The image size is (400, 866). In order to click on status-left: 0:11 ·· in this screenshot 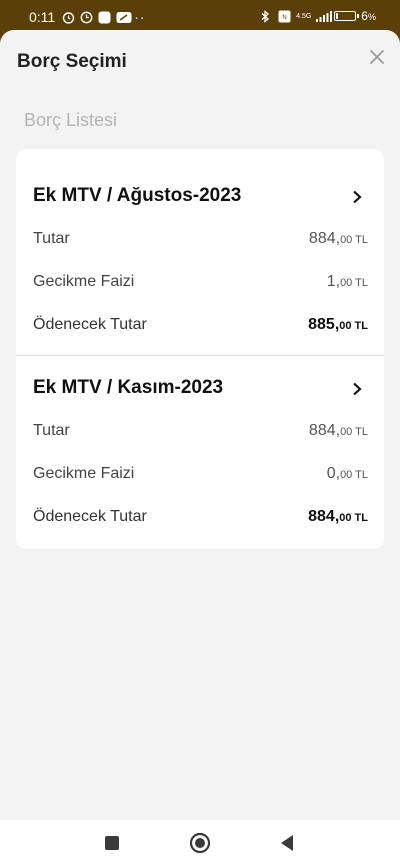, I will do `click(87, 17)`.